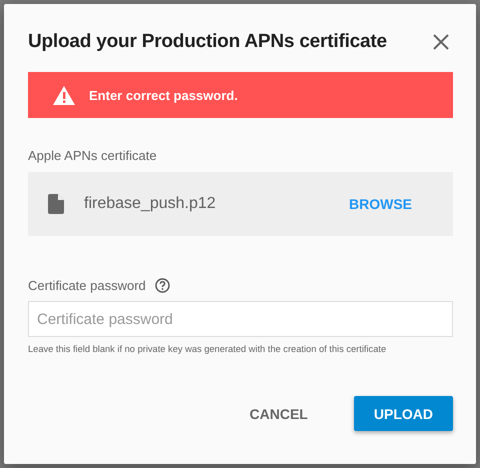  Describe the element at coordinates (93, 155) in the screenshot. I see `field-label: Apple APNs certificate` at that location.